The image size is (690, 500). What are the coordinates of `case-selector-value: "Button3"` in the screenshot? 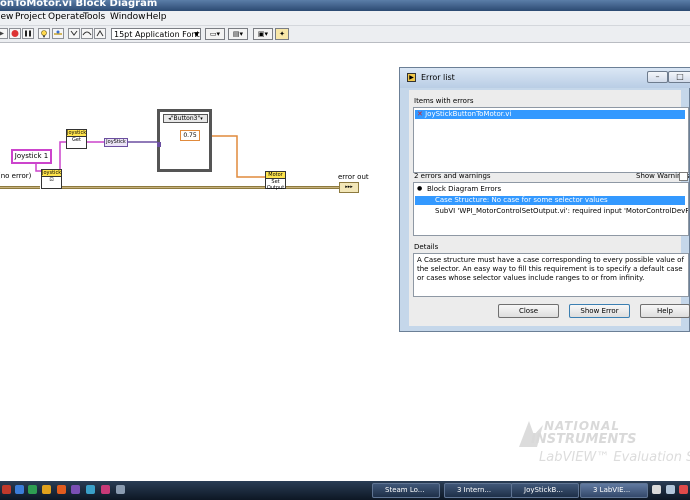 It's located at (185, 118).